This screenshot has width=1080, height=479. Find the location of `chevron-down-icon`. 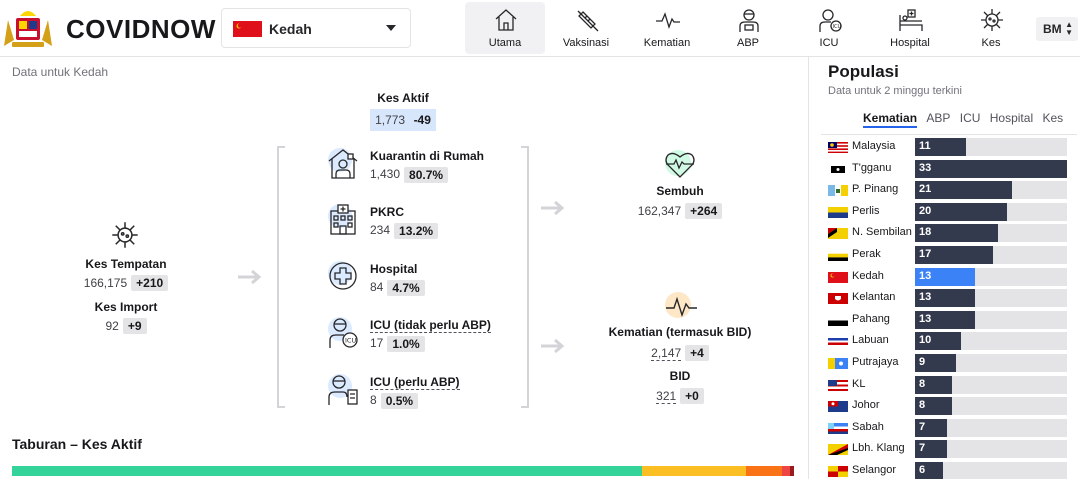

chevron-down-icon is located at coordinates (391, 28).